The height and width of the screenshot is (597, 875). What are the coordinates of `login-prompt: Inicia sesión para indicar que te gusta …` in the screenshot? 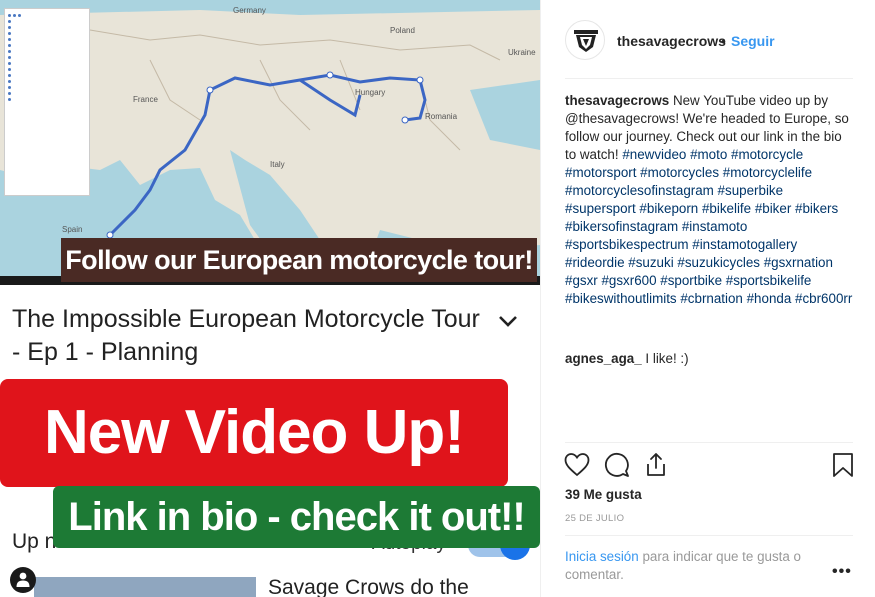 It's located at (695, 566).